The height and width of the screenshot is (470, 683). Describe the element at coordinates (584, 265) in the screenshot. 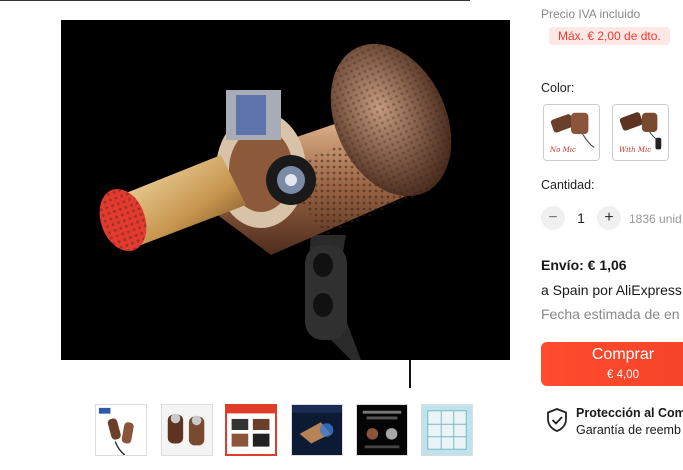

I see `shipping-cost: Envío: € 1,06` at that location.